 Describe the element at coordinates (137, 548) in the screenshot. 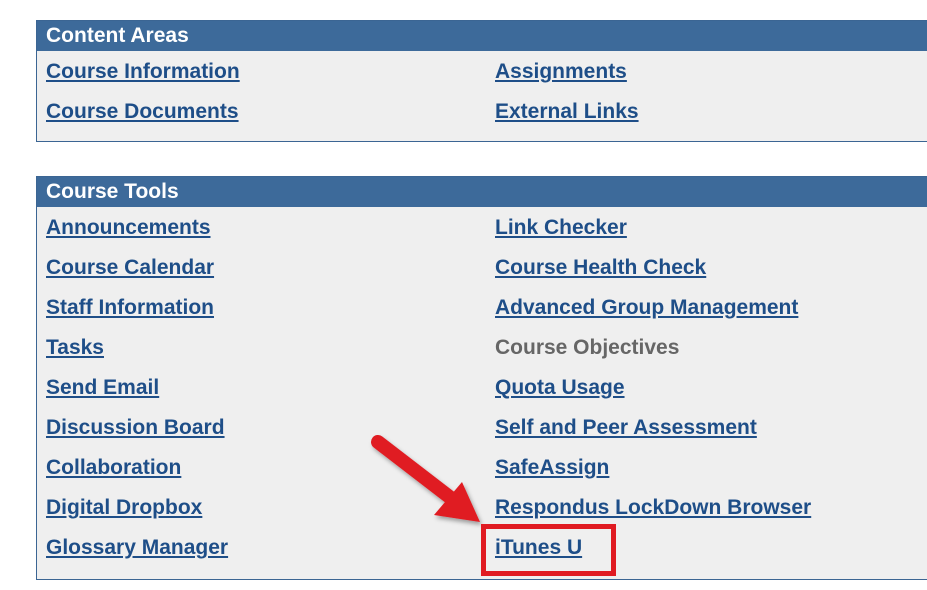

I see `link-glossary-manager: Glossary Manager` at that location.